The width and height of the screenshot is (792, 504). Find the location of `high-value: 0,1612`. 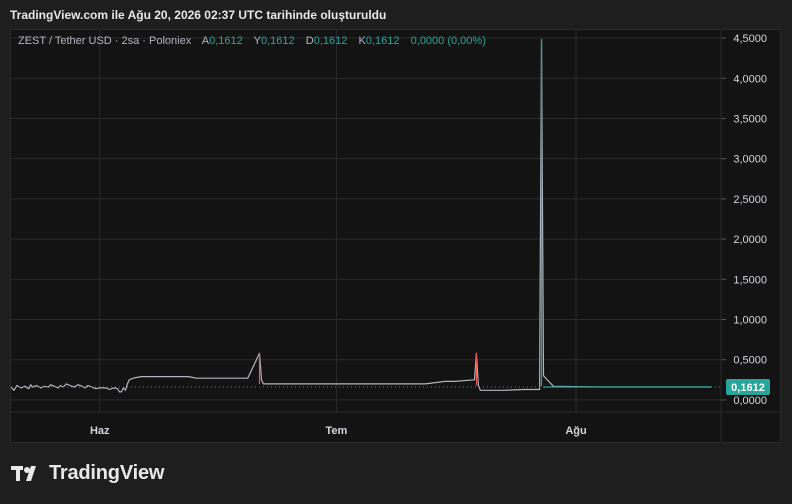

high-value: 0,1612 is located at coordinates (278, 41).